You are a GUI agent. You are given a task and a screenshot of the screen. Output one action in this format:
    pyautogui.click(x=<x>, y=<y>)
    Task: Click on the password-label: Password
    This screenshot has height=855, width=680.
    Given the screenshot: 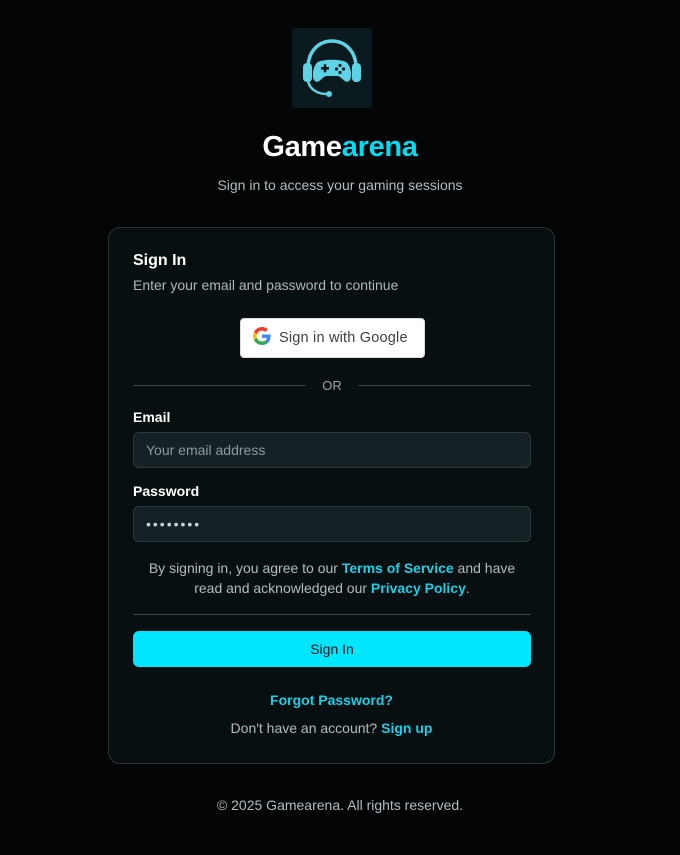 What is the action you would take?
    pyautogui.click(x=166, y=491)
    